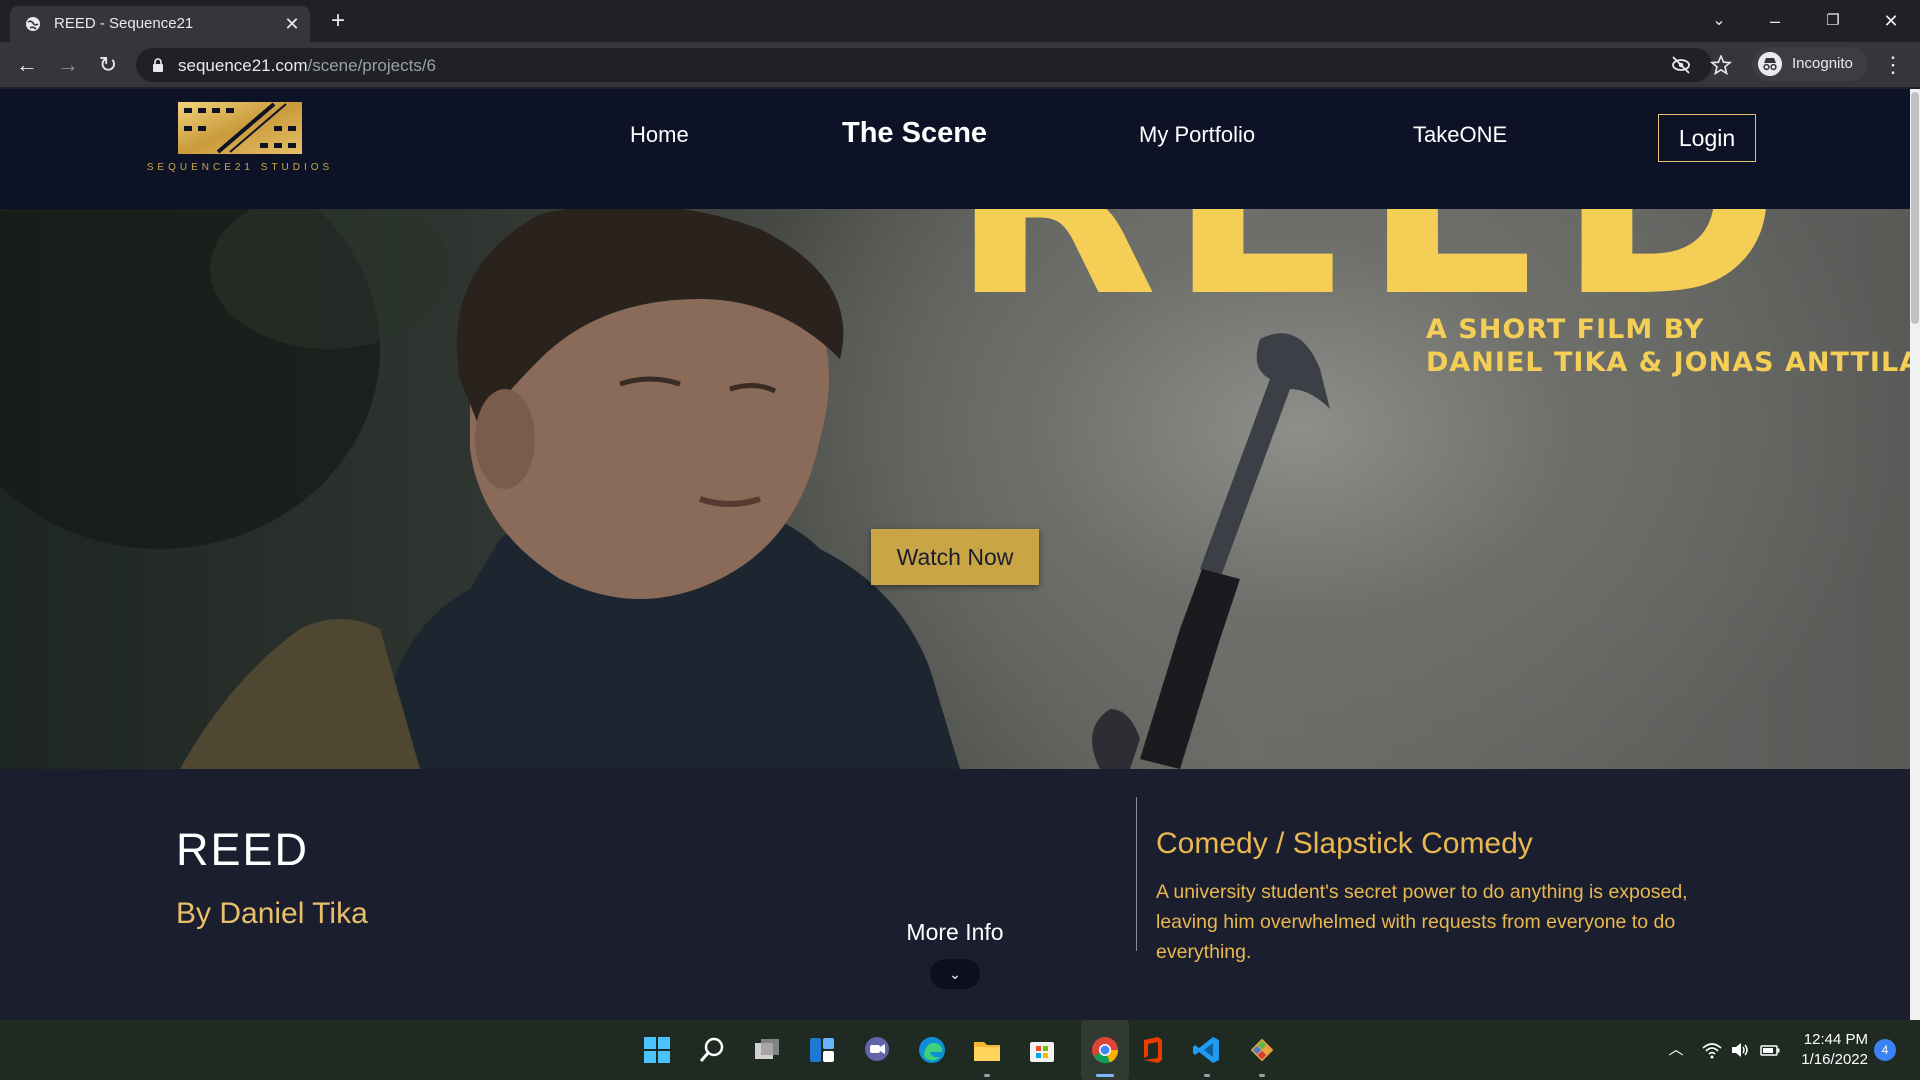 The image size is (1920, 1080). What do you see at coordinates (240, 167) in the screenshot?
I see `logo-wordmark: SEQUENCE21 STUDIOS` at bounding box center [240, 167].